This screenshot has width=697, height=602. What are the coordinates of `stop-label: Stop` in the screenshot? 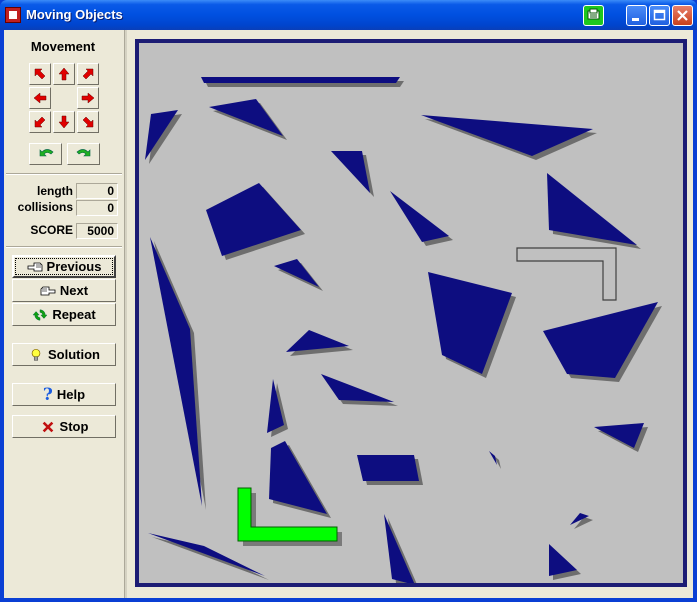 It's located at (74, 426).